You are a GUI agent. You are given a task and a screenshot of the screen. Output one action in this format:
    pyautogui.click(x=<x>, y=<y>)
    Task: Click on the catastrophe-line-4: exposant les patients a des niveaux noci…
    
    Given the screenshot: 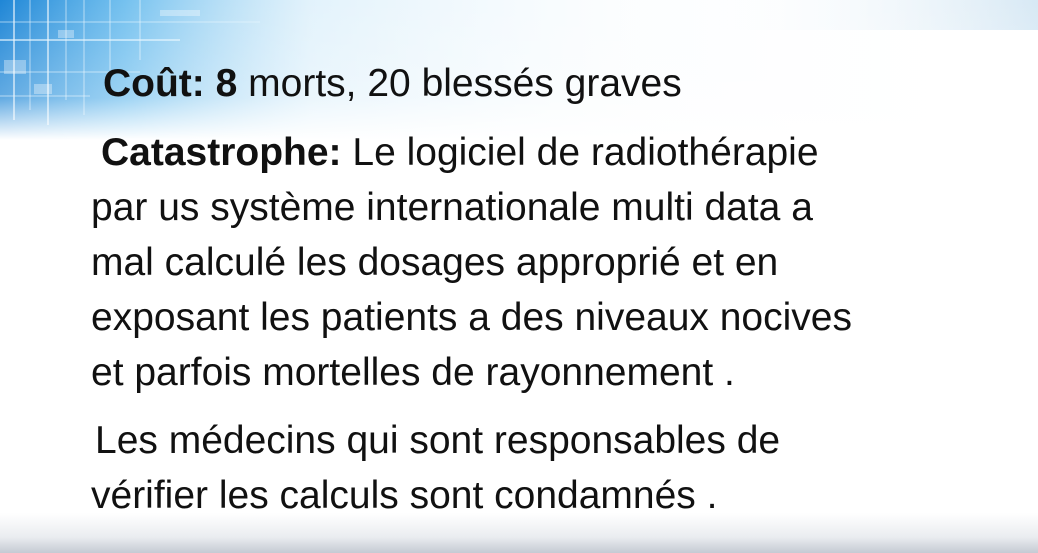 What is the action you would take?
    pyautogui.click(x=471, y=317)
    